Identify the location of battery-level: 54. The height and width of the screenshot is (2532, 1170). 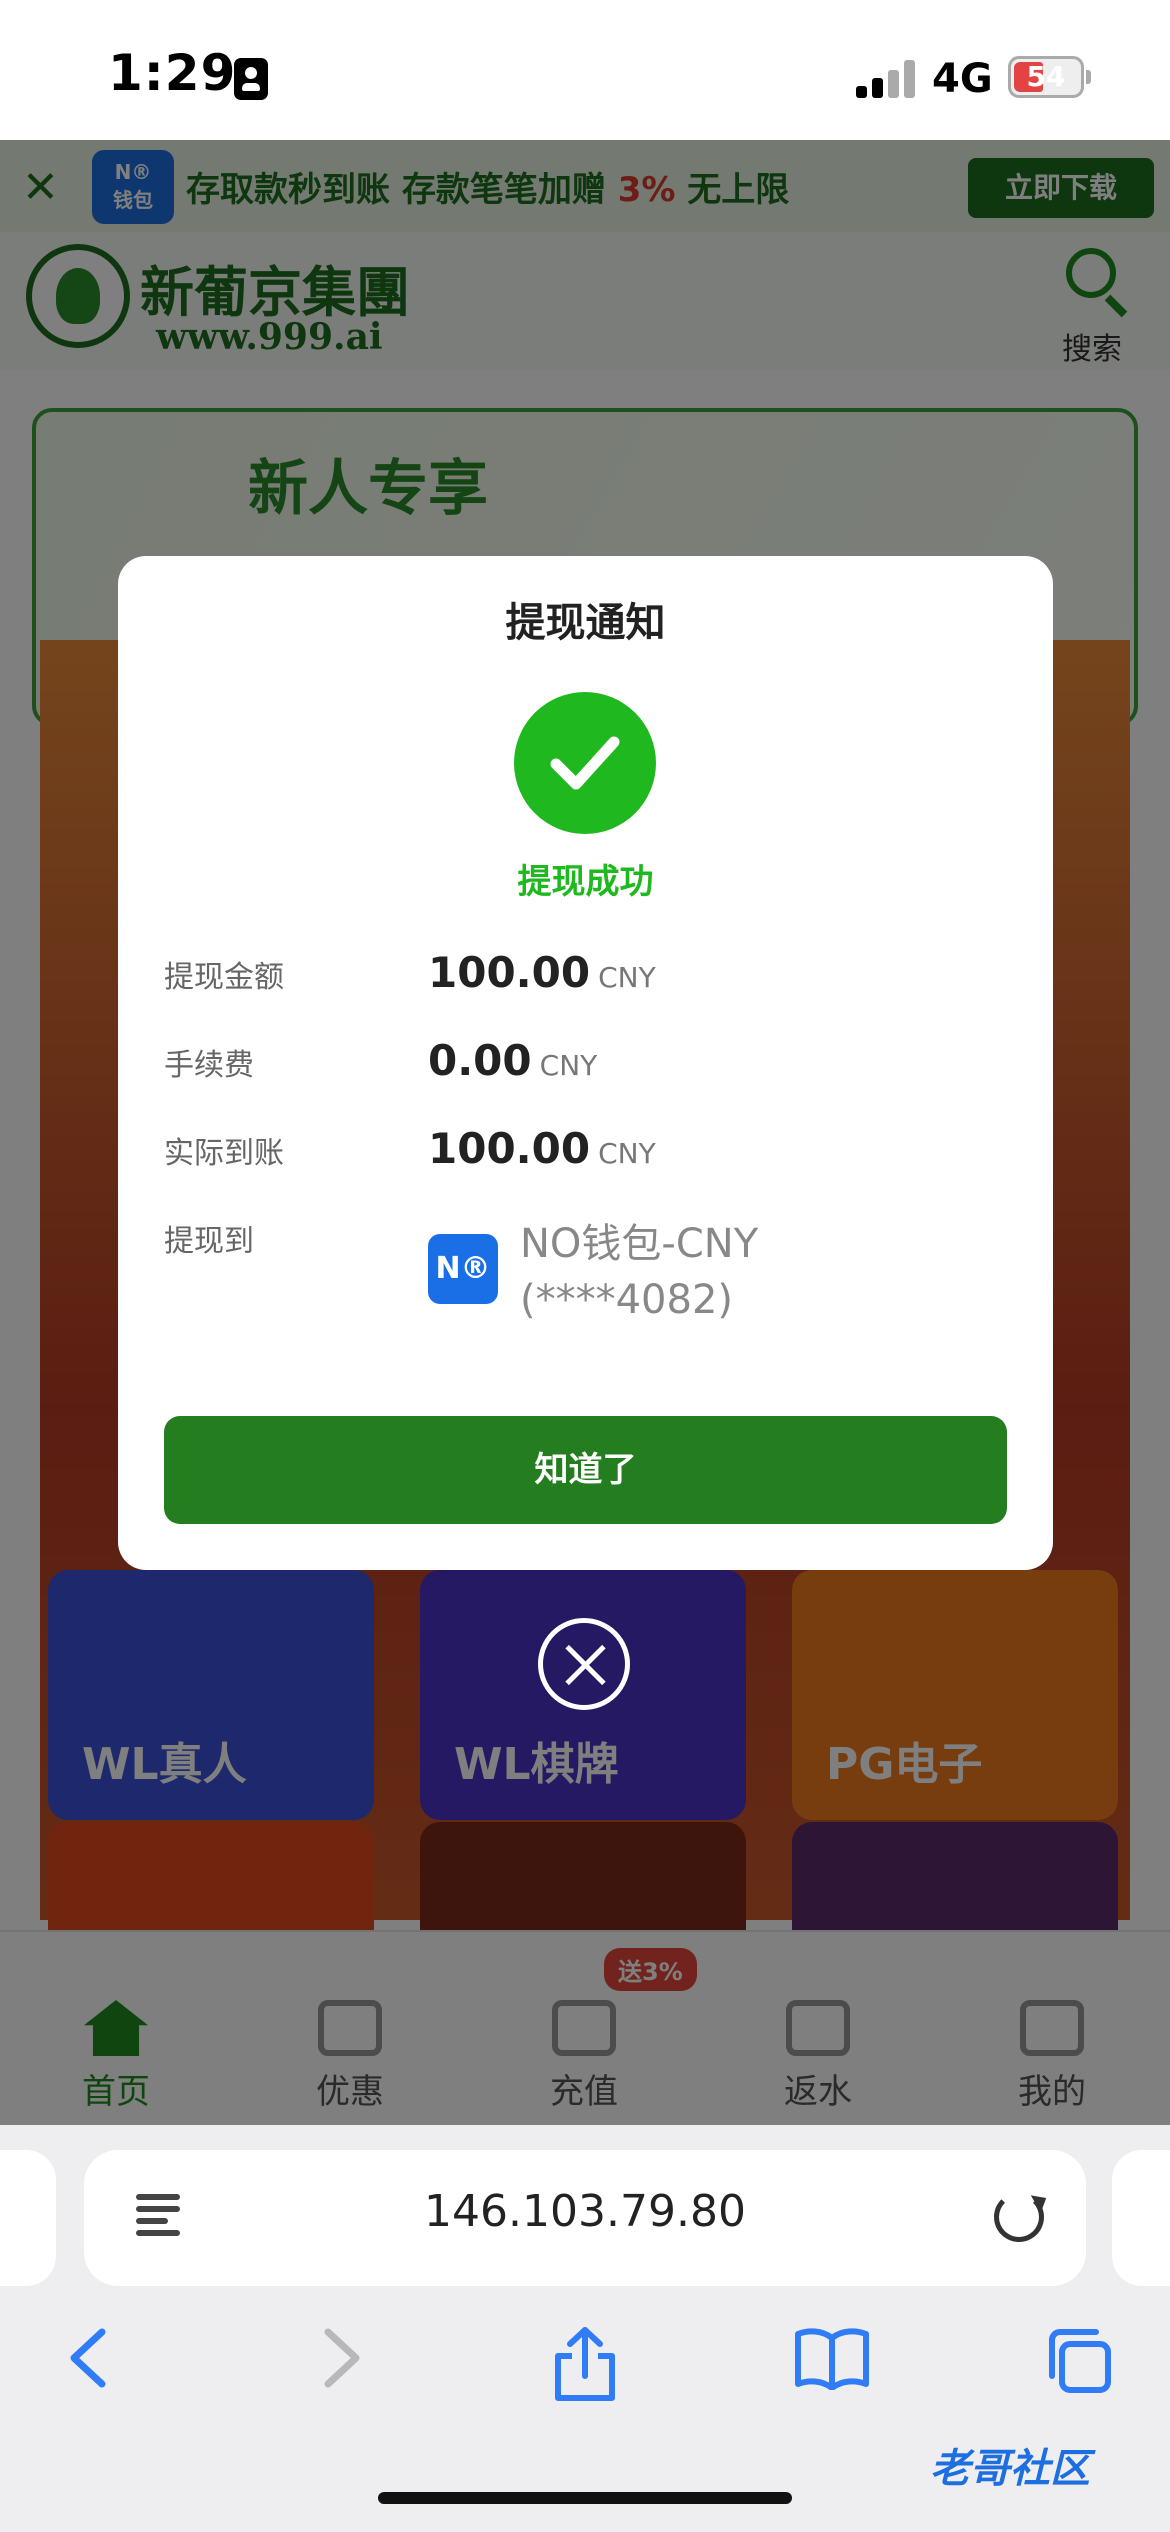
(1046, 76).